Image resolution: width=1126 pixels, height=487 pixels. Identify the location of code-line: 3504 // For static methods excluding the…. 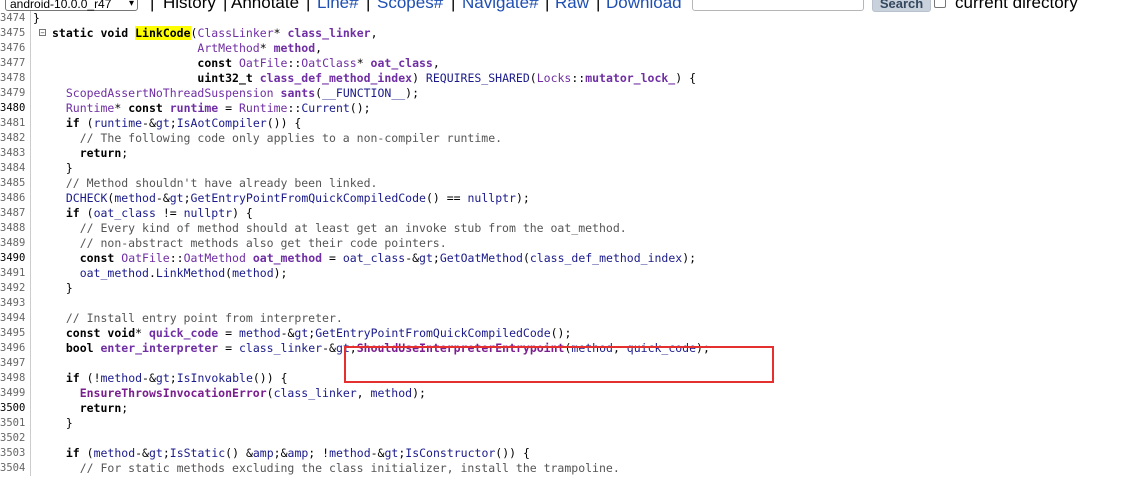
(563, 468).